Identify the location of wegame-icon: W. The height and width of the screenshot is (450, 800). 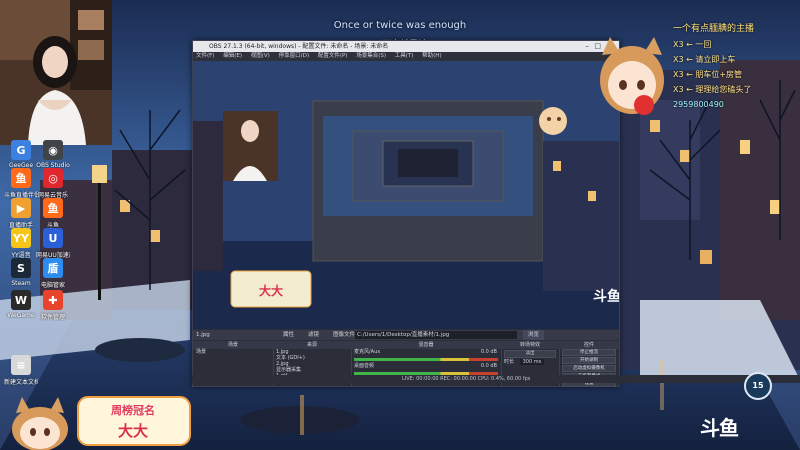
(21, 300).